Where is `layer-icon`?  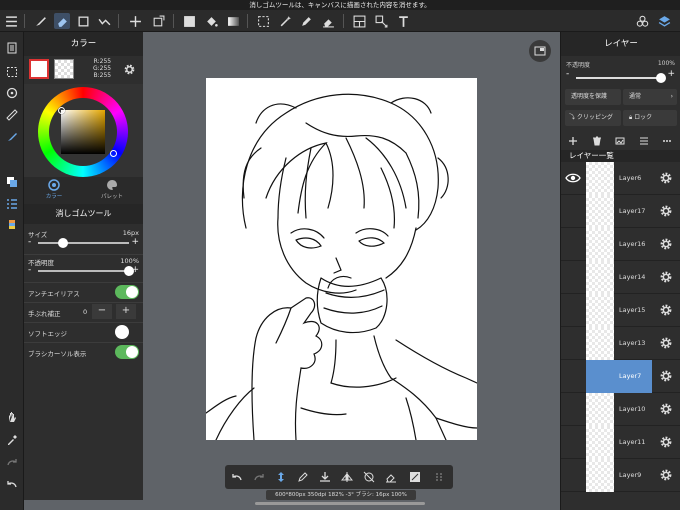 layer-icon is located at coordinates (12, 48).